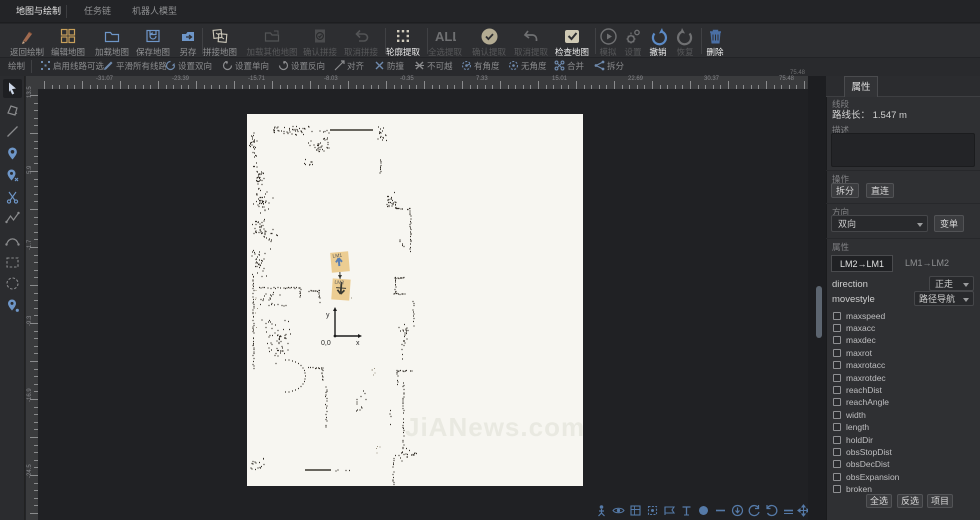 The height and width of the screenshot is (520, 980). I want to click on svg-text: JiANews.com, so click(494, 427).